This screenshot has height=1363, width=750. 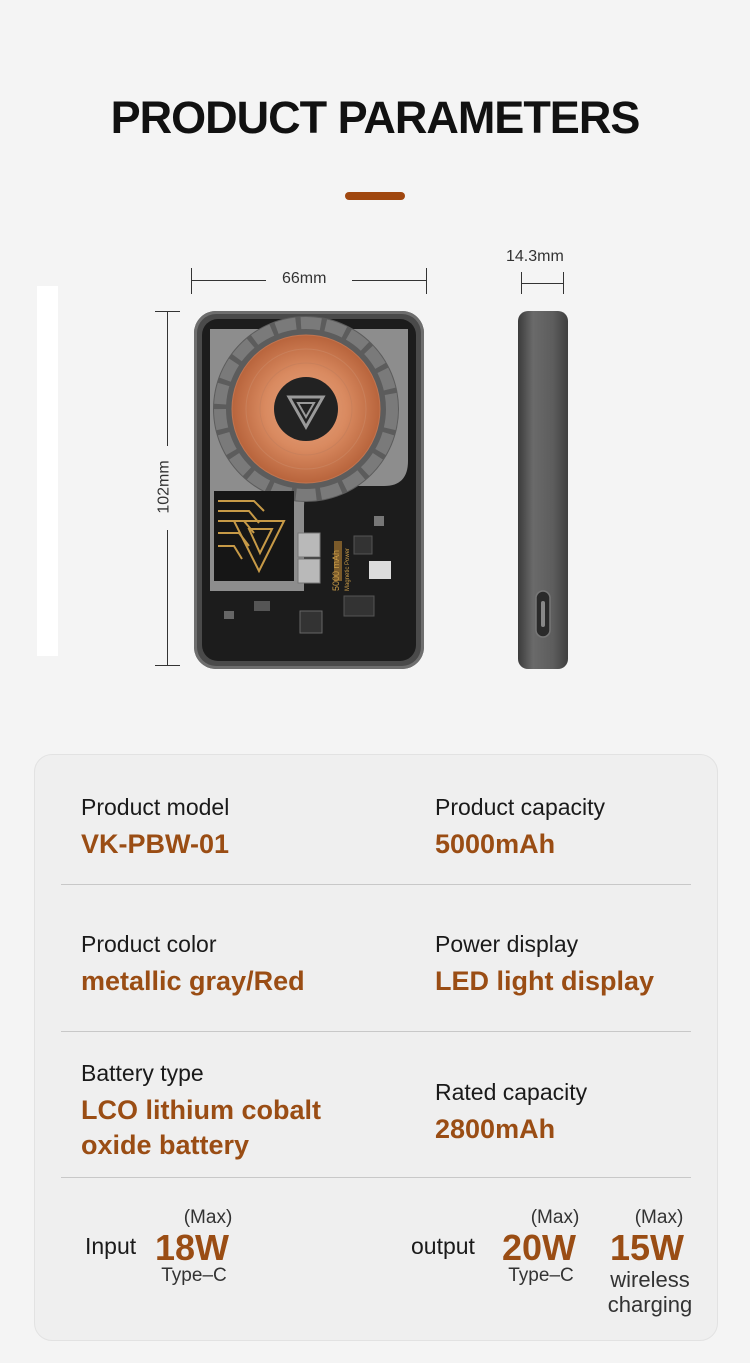 I want to click on model-label: Product model, so click(x=155, y=807).